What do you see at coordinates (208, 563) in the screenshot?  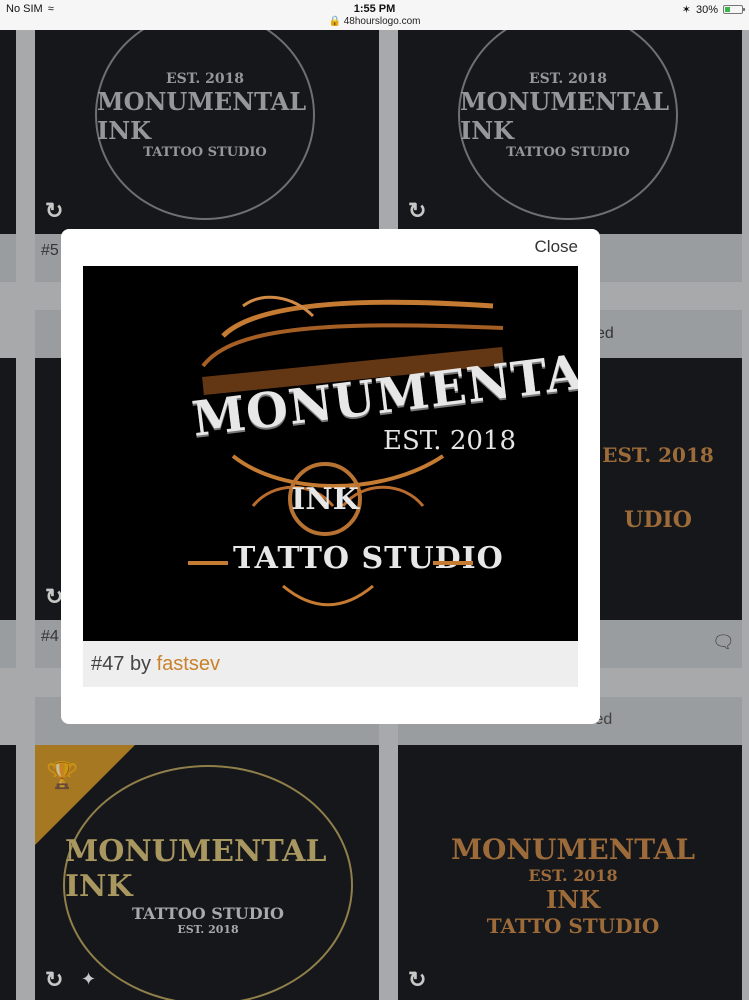 I see `art-rule-left` at bounding box center [208, 563].